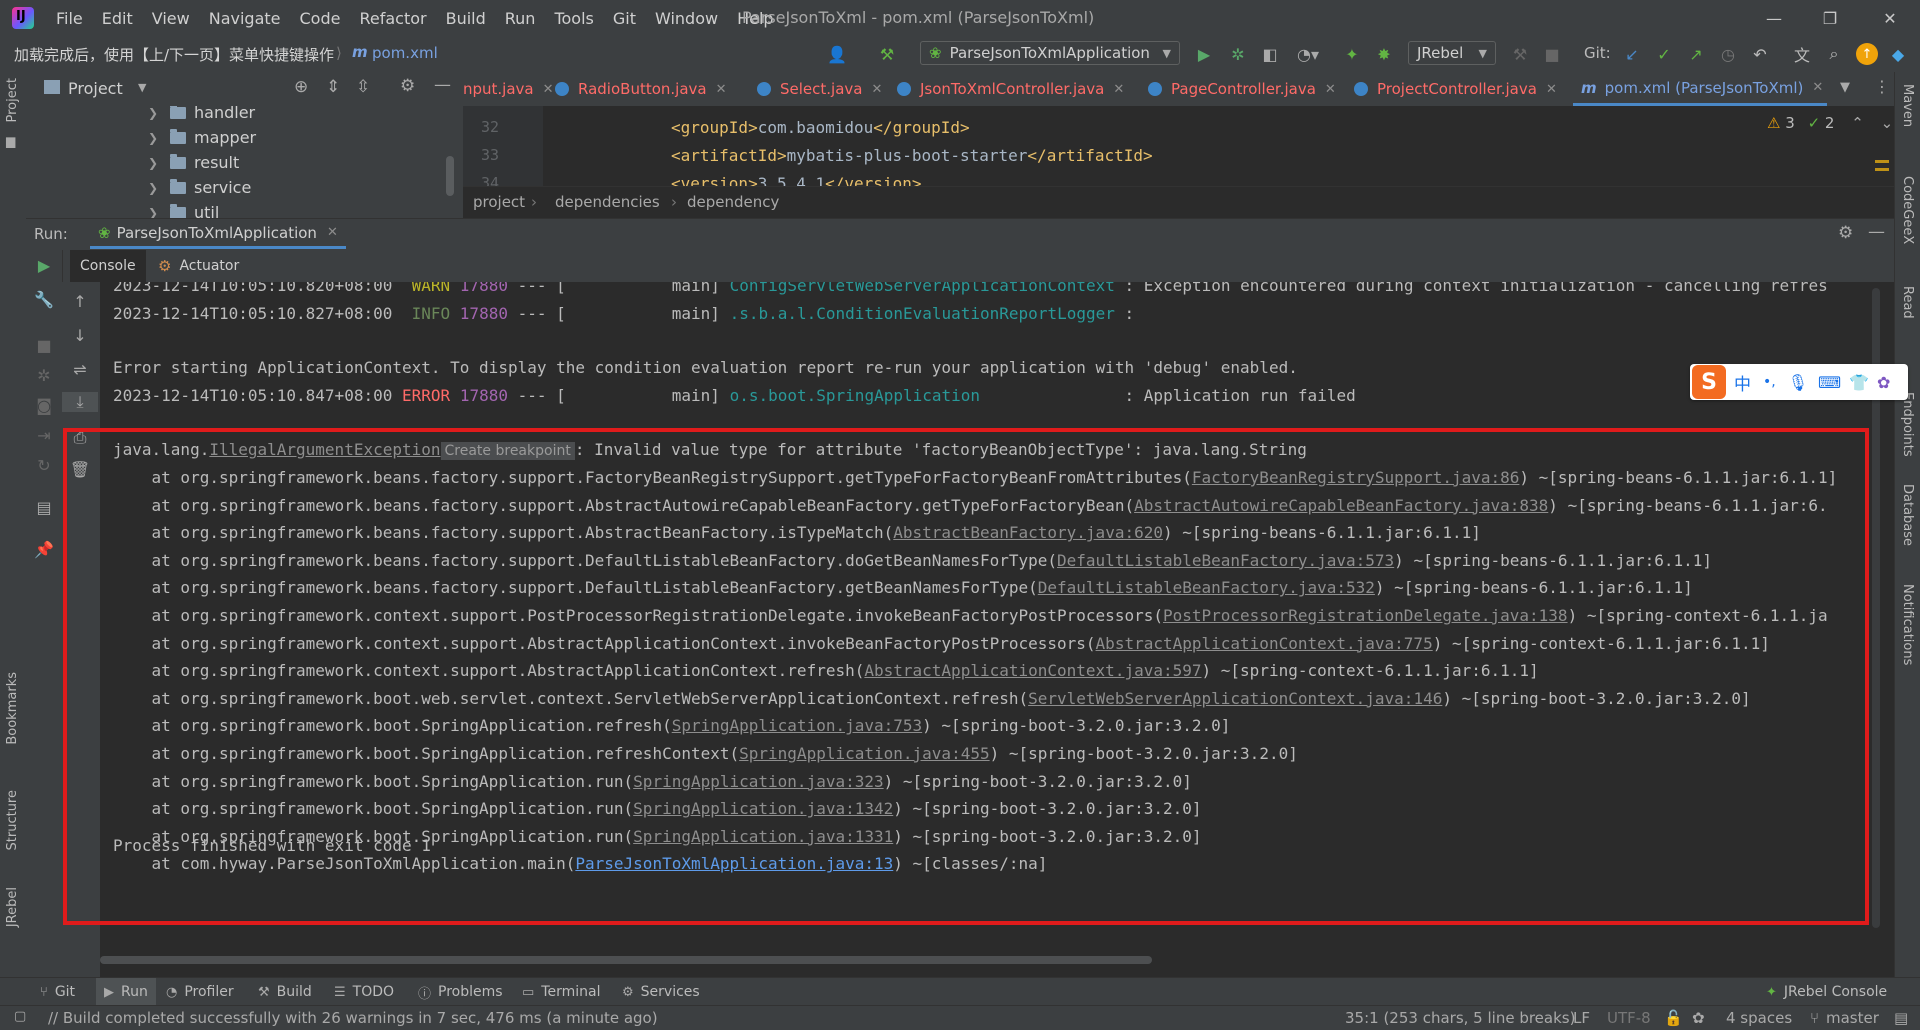 Image resolution: width=1920 pixels, height=1030 pixels. I want to click on expand-all-icon: ⇕, so click(333, 87).